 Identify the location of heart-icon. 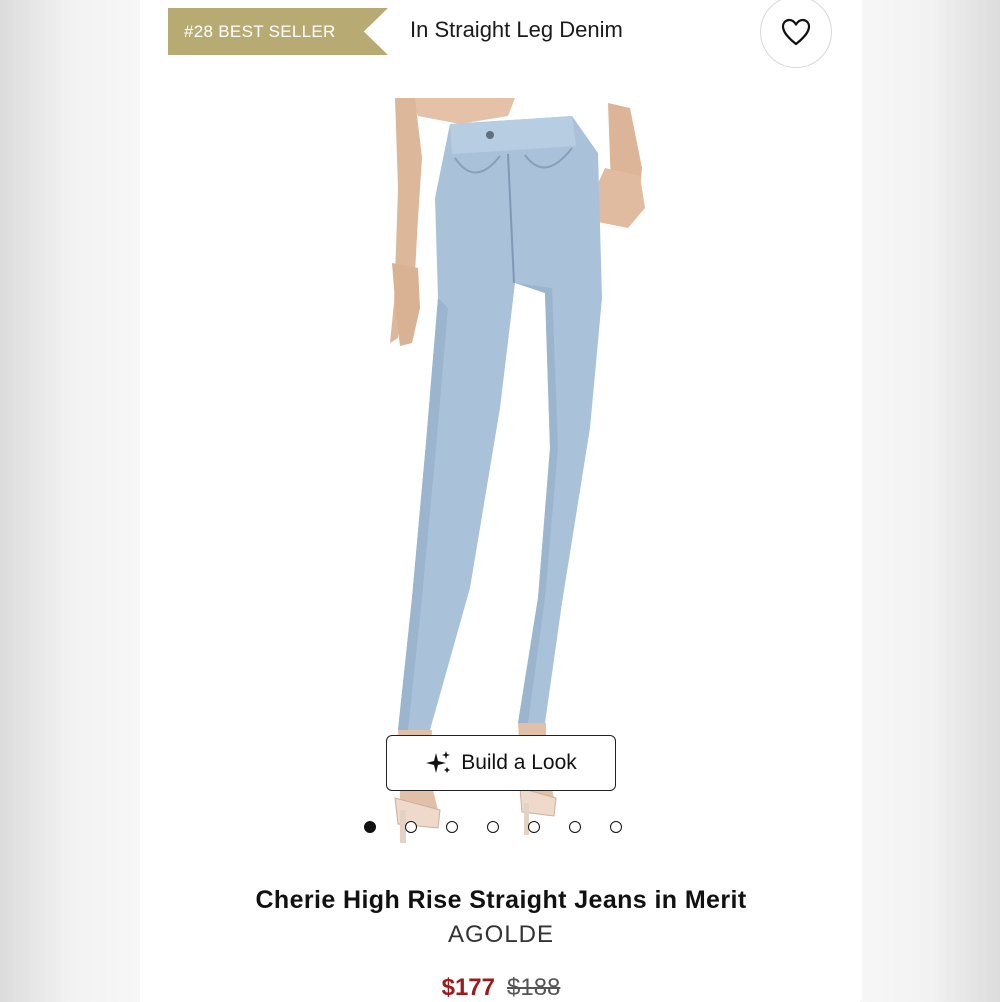
(796, 32).